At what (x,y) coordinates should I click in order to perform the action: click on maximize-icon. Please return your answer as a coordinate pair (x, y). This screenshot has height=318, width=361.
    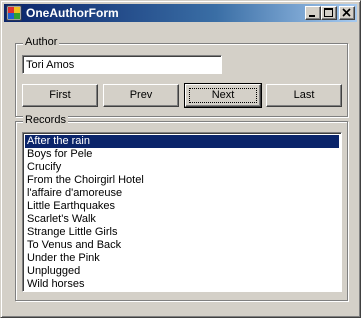
    Looking at the image, I should click on (328, 12).